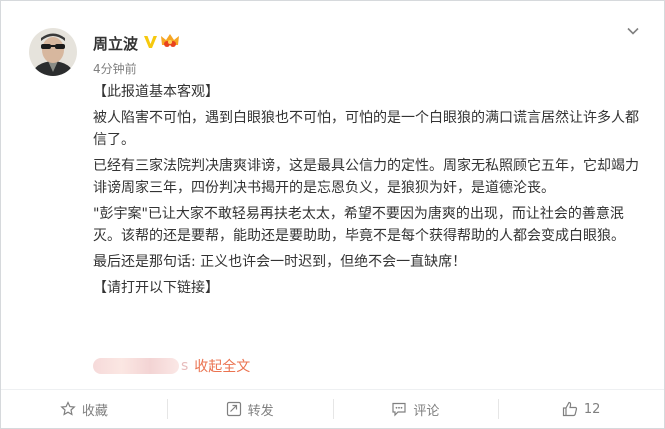  What do you see at coordinates (280, 262) in the screenshot?
I see `content-paragraph: 最后还是那句话: 正义也许会一时迟到，但绝不会一直缺席！` at bounding box center [280, 262].